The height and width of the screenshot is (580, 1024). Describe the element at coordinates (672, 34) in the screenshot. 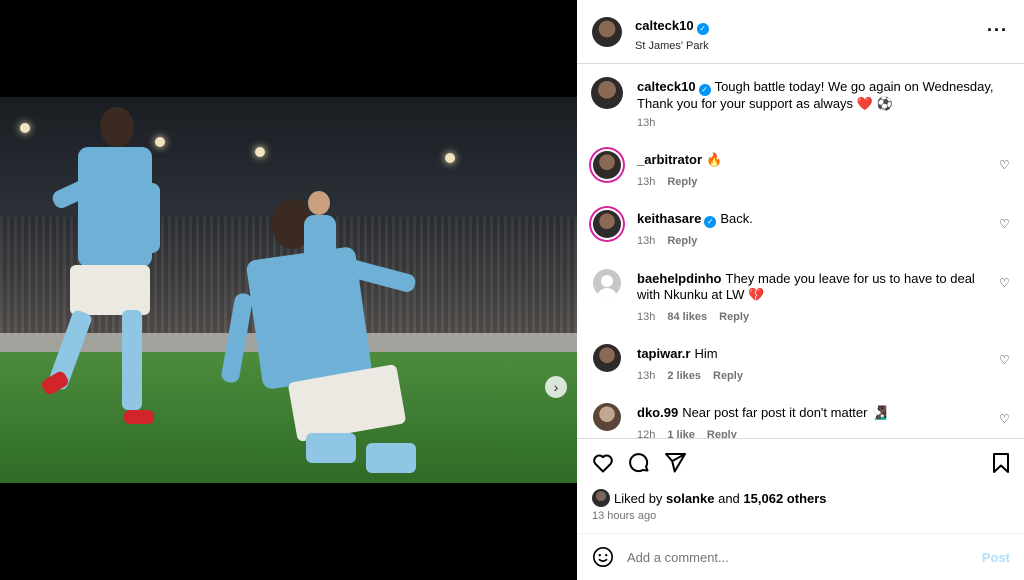

I see `author-block: calteck10 ✓ St James' Park` at that location.